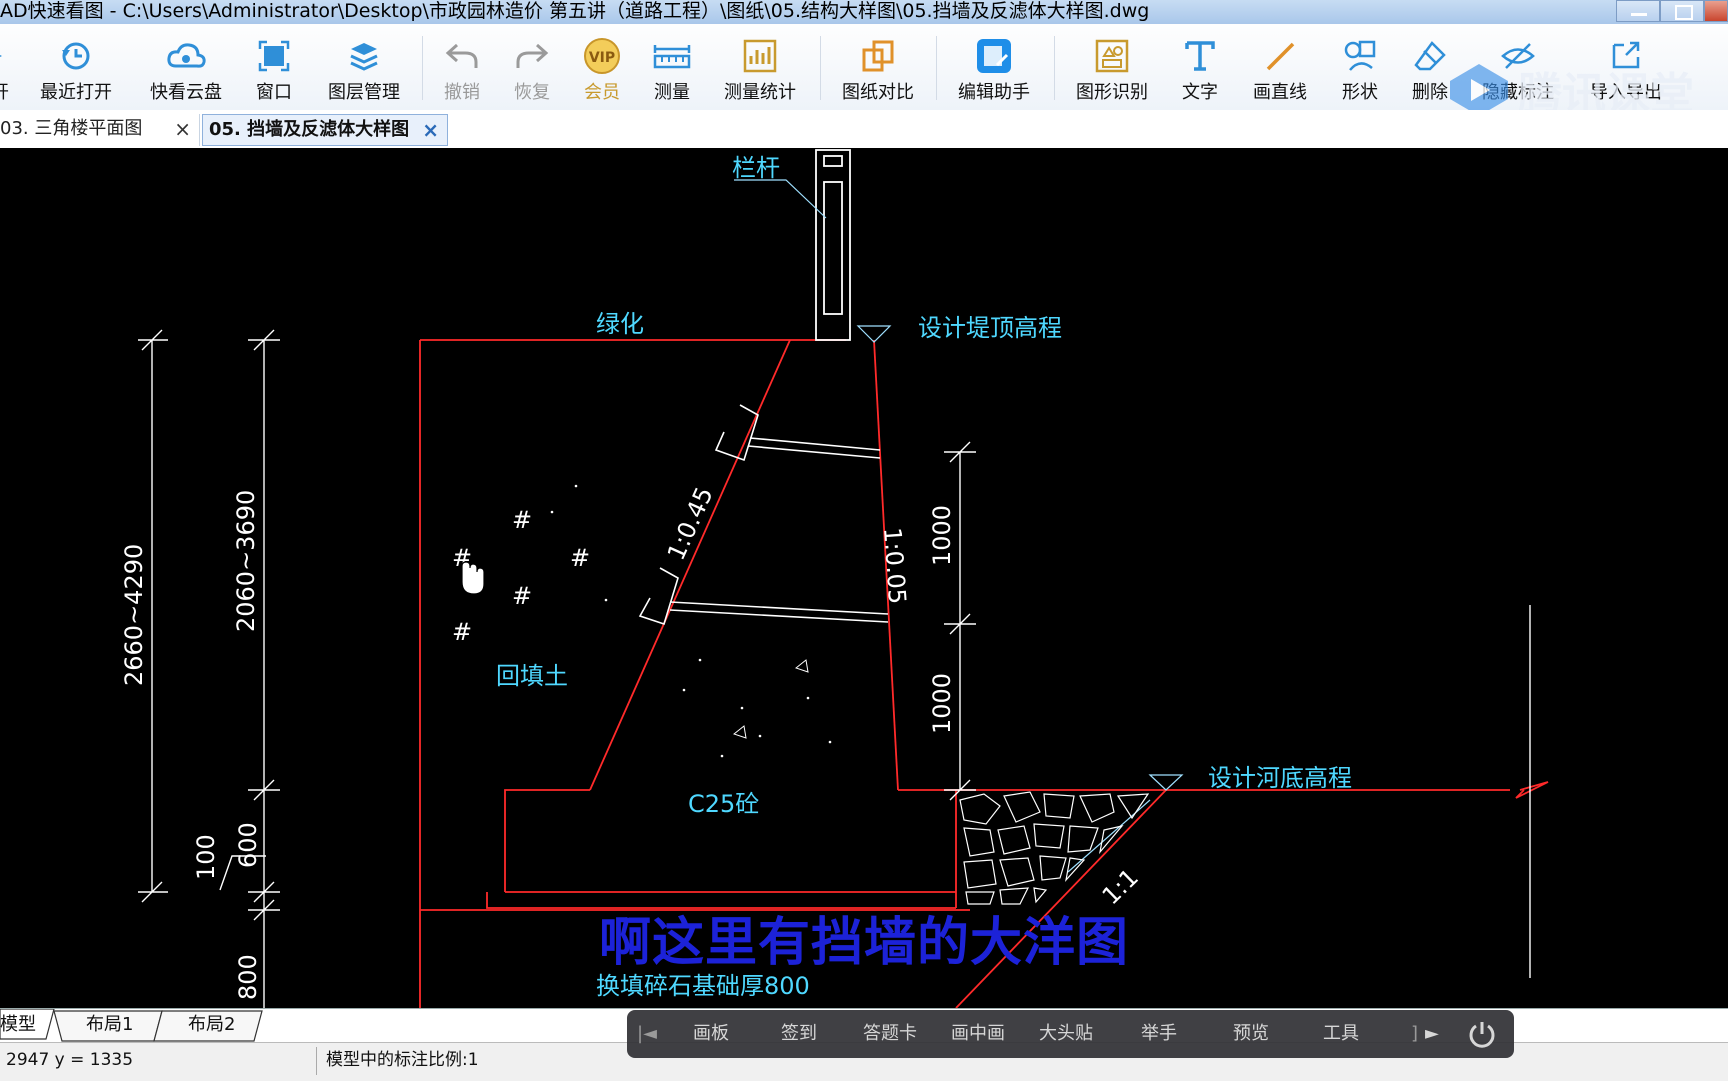  I want to click on hand-cursor-icon, so click(471, 578).